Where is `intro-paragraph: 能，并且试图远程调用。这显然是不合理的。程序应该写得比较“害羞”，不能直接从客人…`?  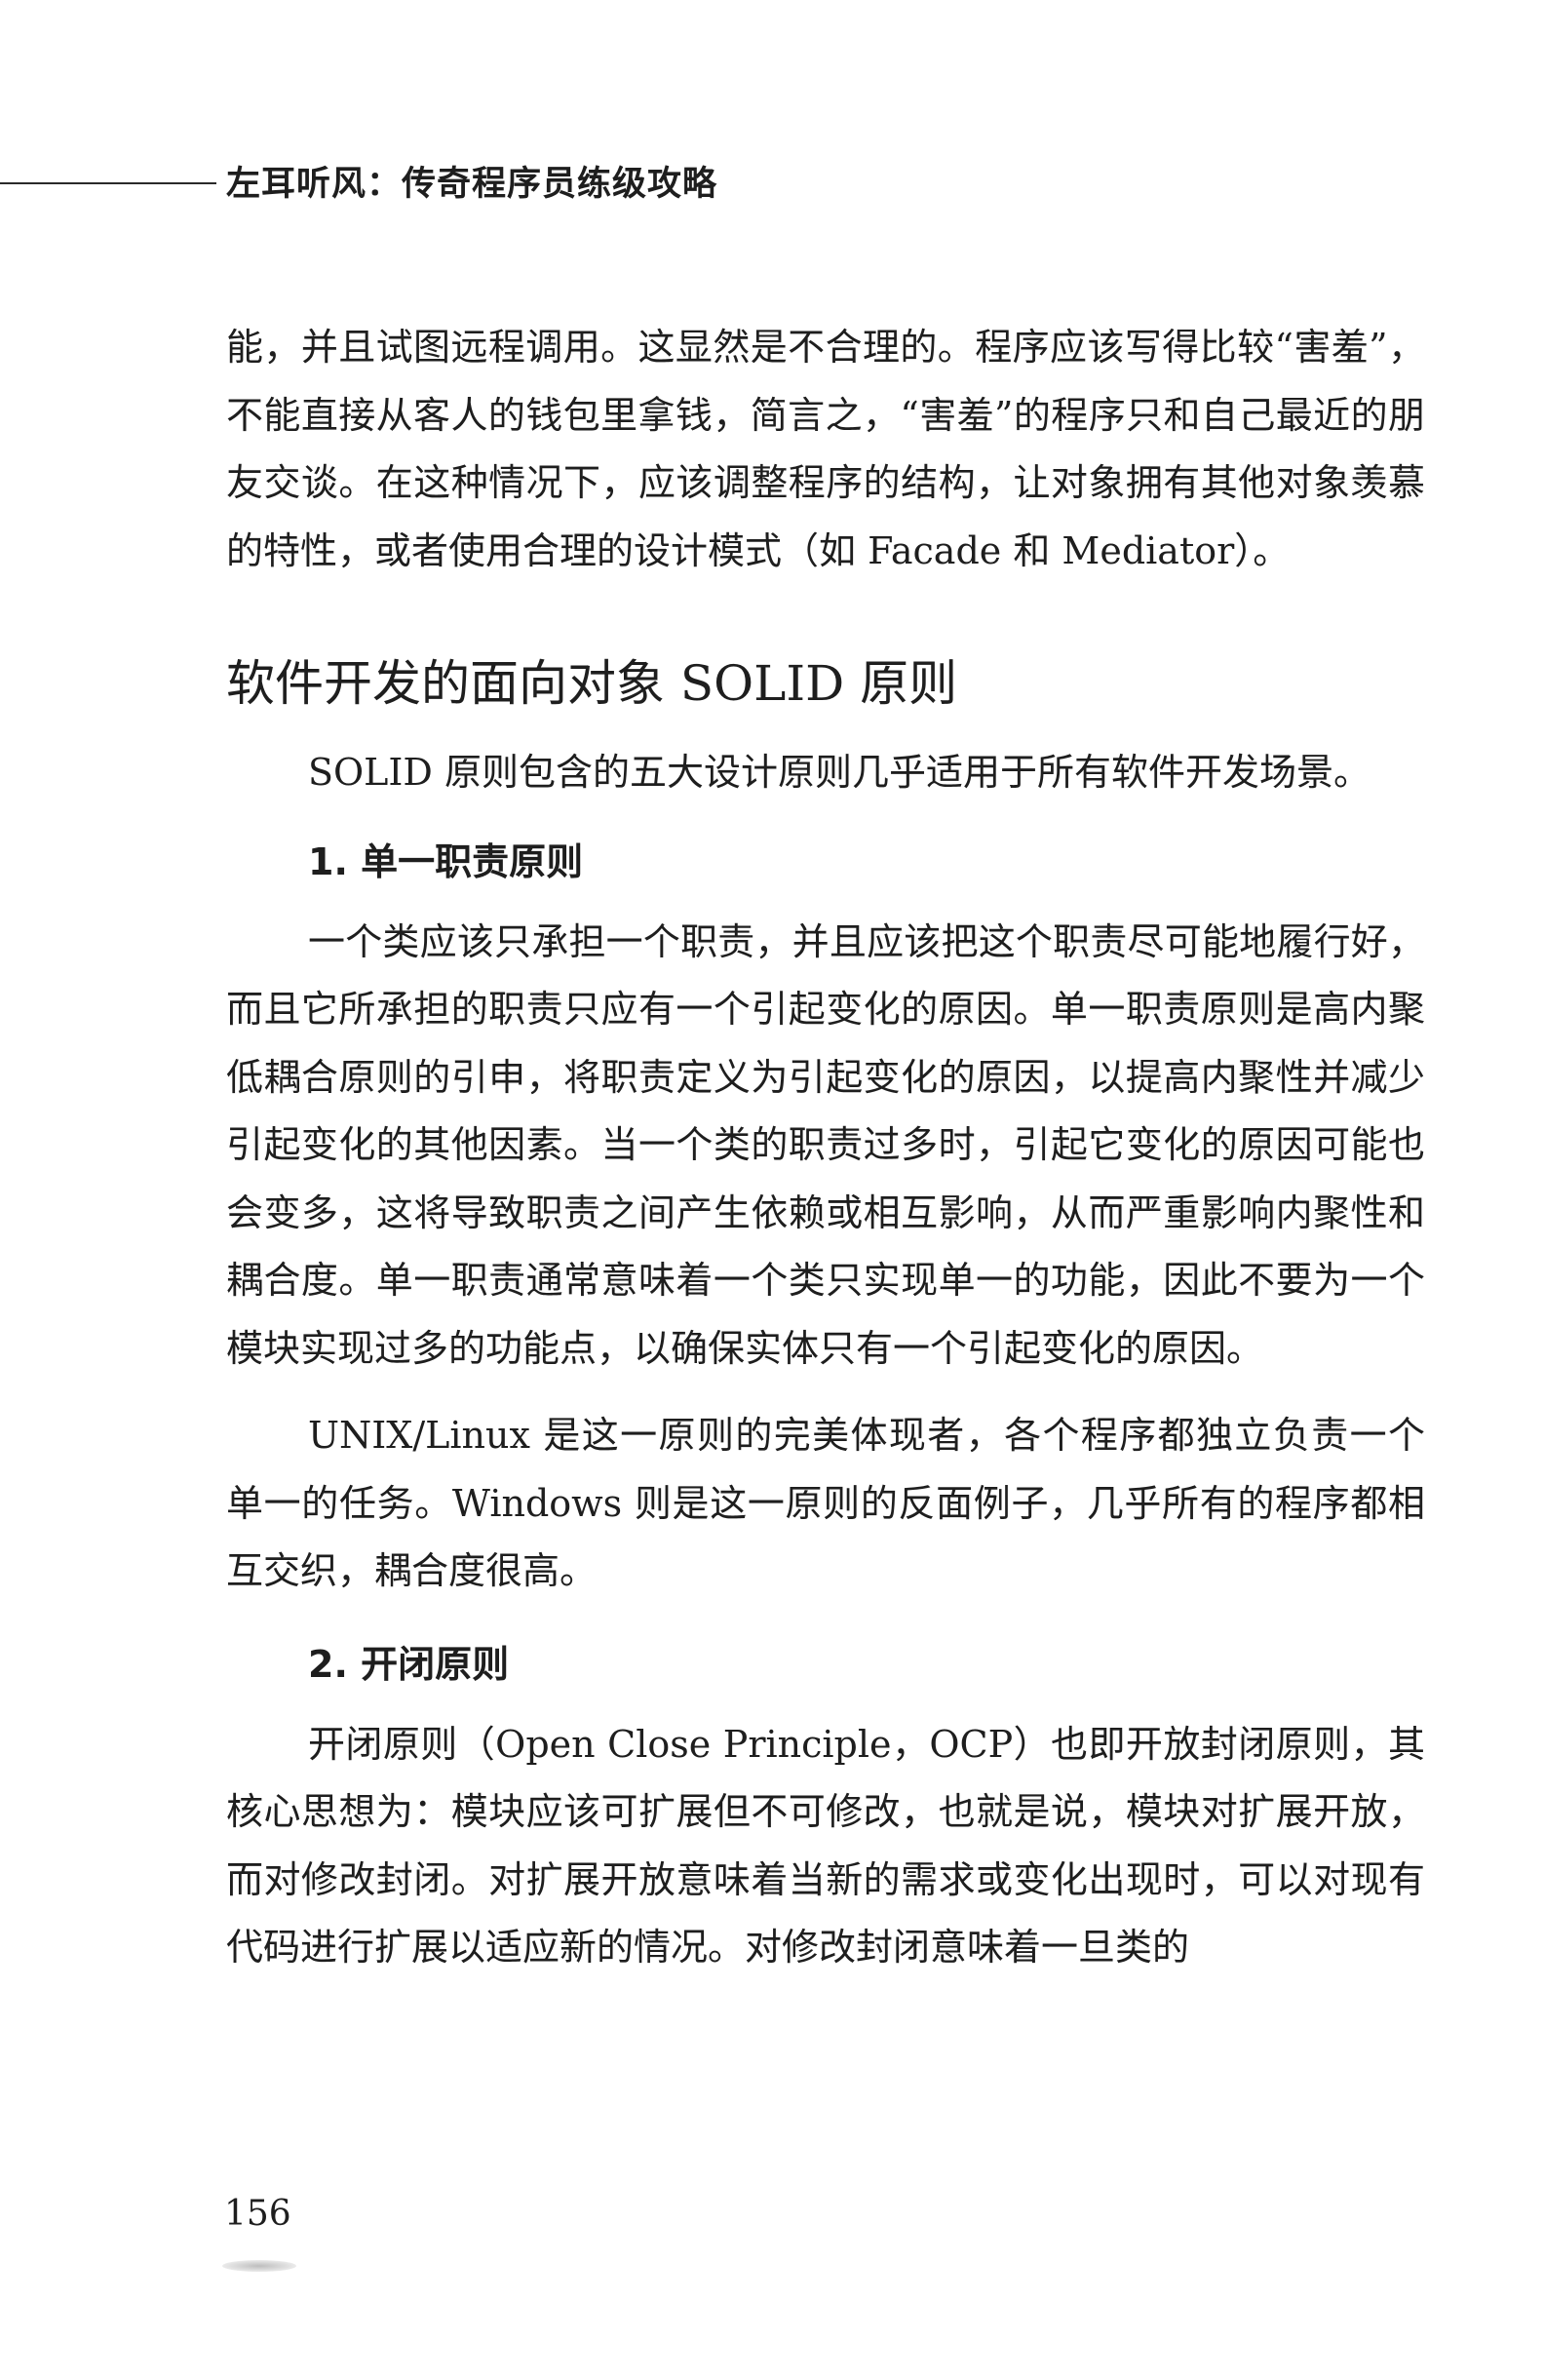
intro-paragraph: 能，并且试图远程调用。这显然是不合理的。程序应该写得比较“害羞”，不能直接从客人… is located at coordinates (825, 449).